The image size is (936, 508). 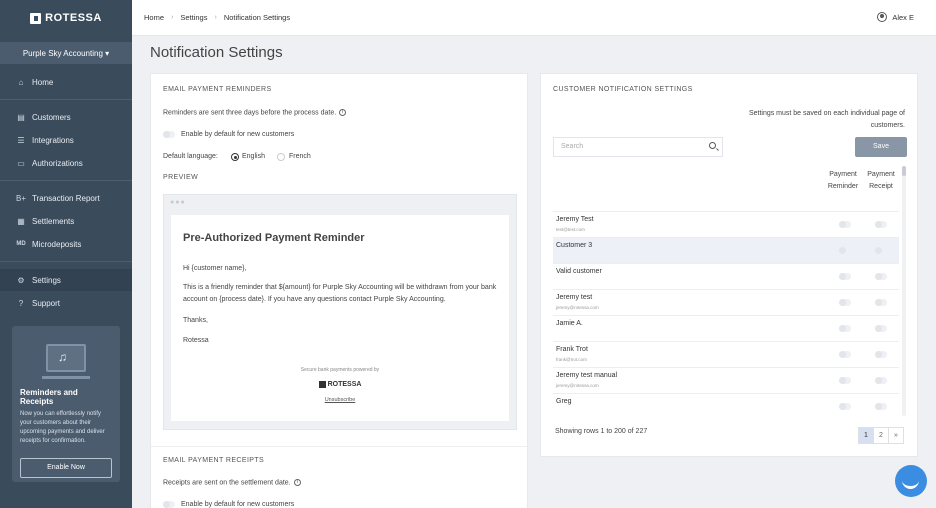 What do you see at coordinates (866, 435) in the screenshot?
I see `page-1-button: 1` at bounding box center [866, 435].